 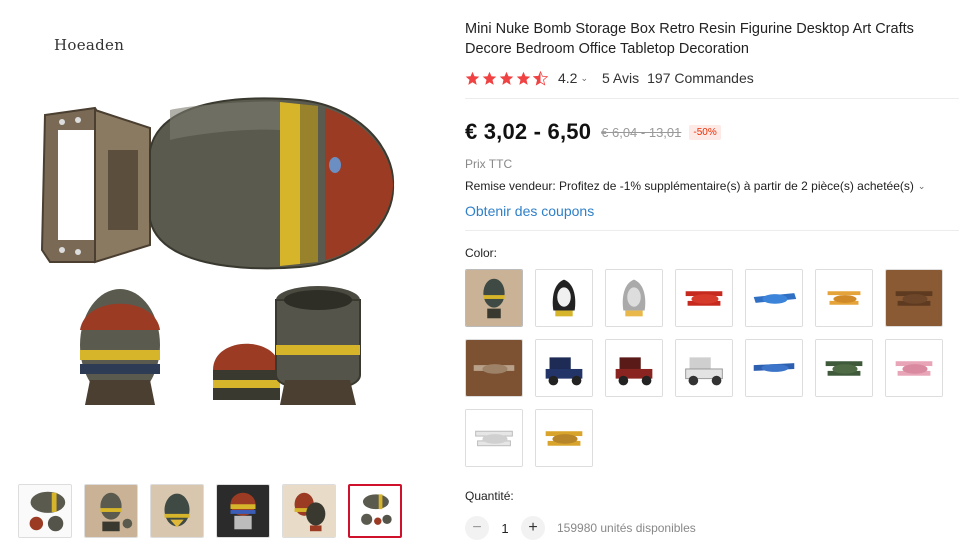 What do you see at coordinates (375, 511) in the screenshot?
I see `thumbnail-6-selected` at bounding box center [375, 511].